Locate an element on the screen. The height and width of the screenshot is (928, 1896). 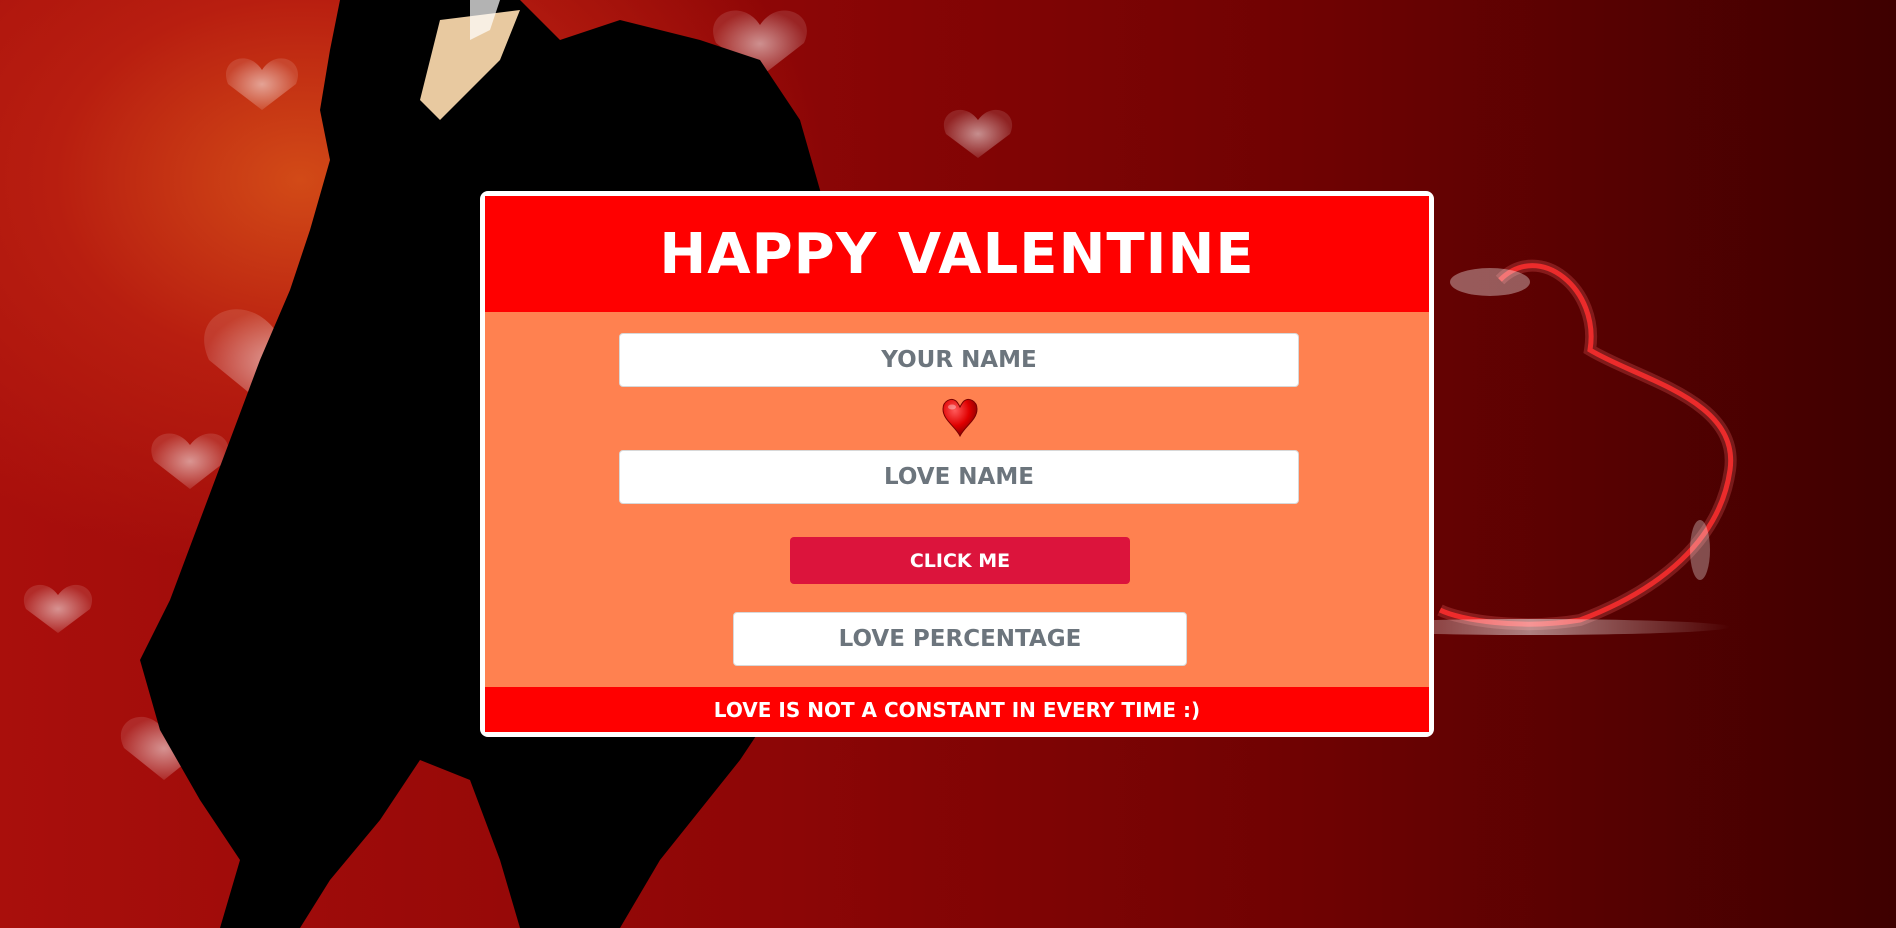
page-title: HAPPY VALENTINE is located at coordinates (957, 254).